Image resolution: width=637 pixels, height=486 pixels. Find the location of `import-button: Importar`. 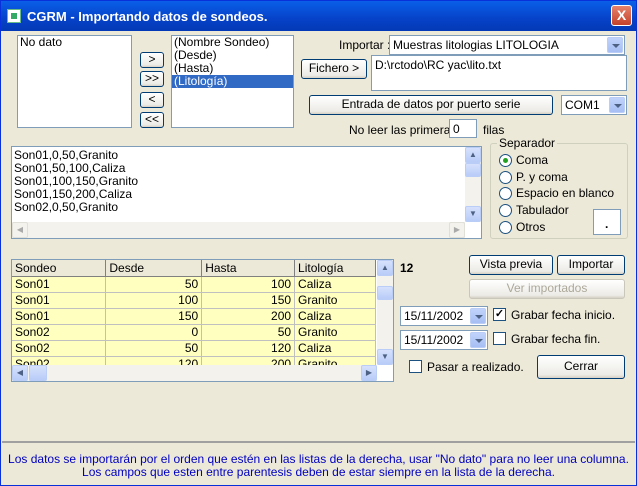

import-button: Importar is located at coordinates (591, 265).